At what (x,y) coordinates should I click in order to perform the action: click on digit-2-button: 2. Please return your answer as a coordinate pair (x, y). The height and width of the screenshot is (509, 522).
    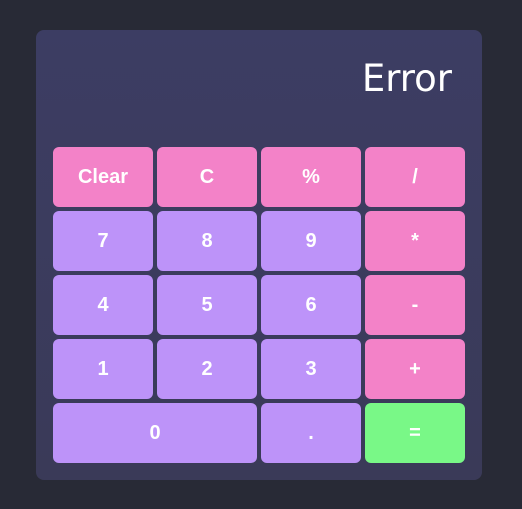
    Looking at the image, I should click on (207, 369).